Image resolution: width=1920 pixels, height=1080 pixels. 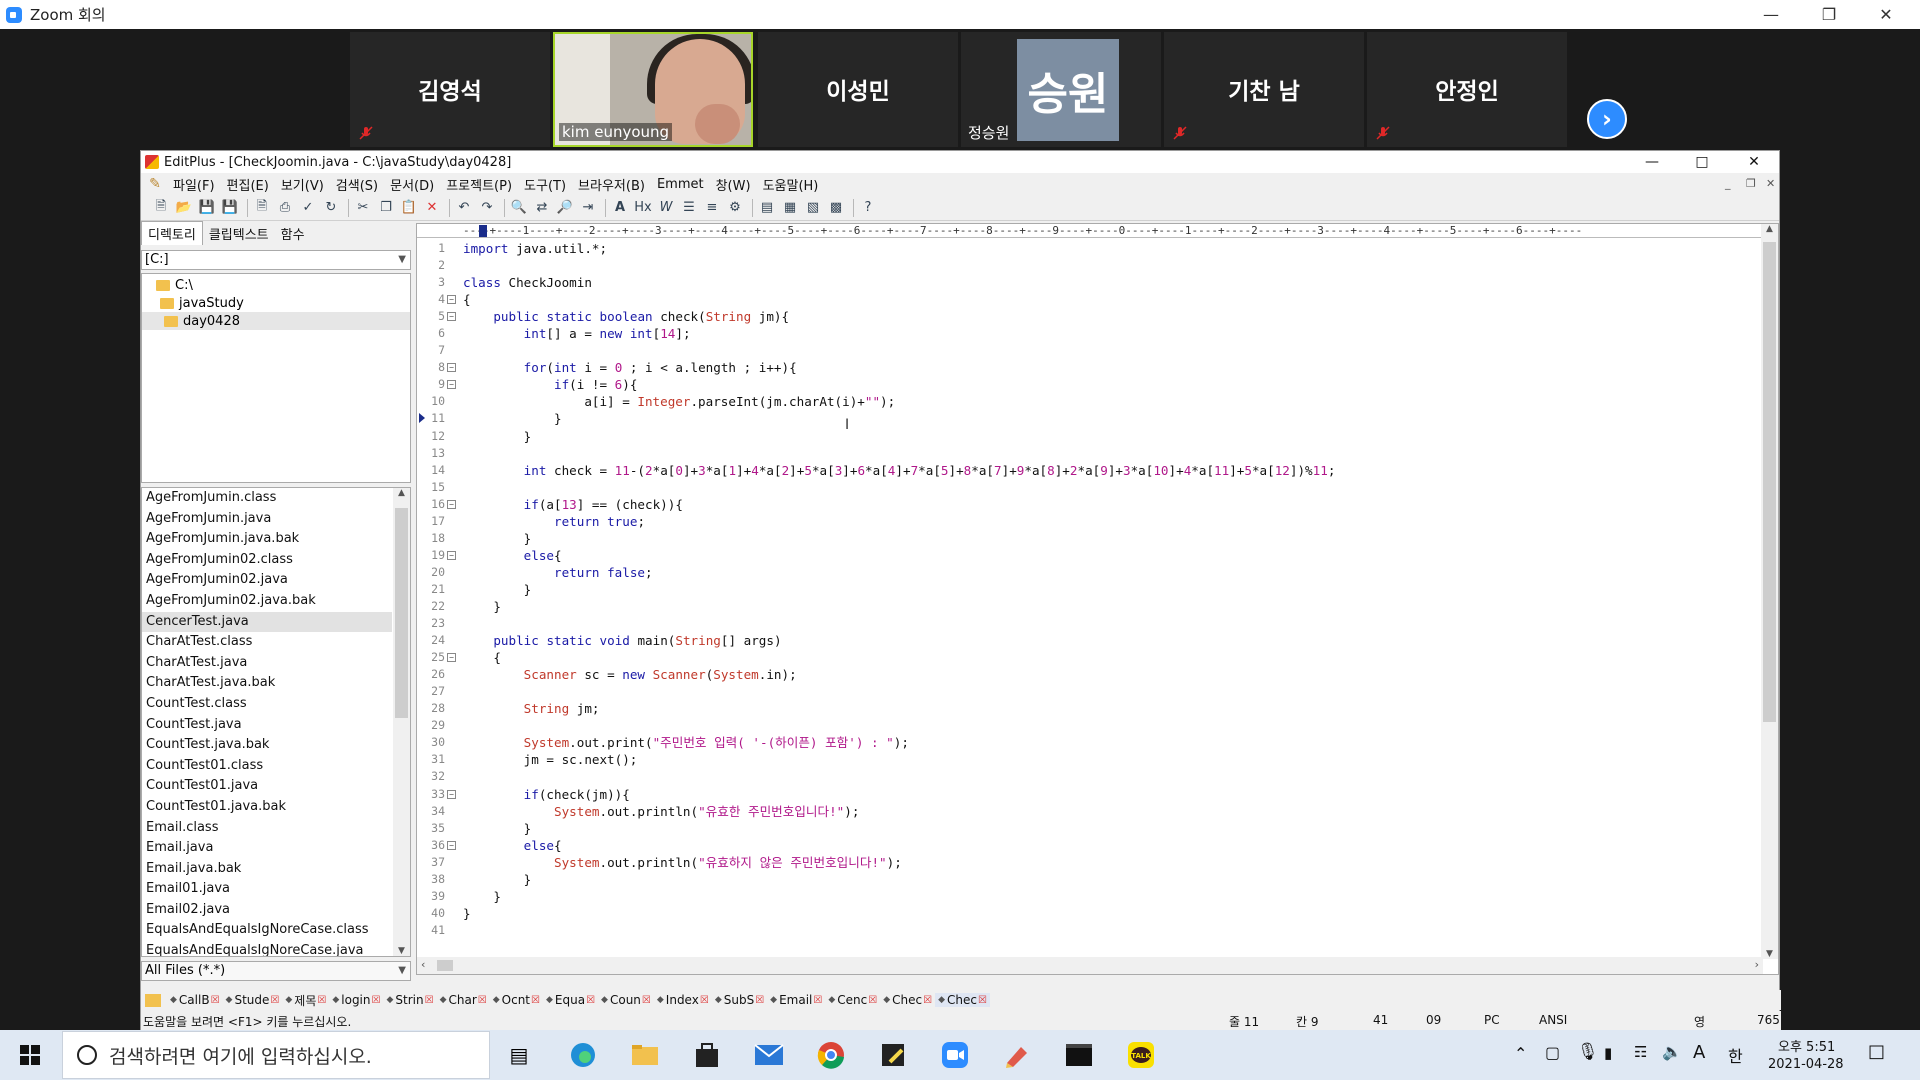 What do you see at coordinates (1751, 183) in the screenshot?
I see `mdi-restore-button: ❐` at bounding box center [1751, 183].